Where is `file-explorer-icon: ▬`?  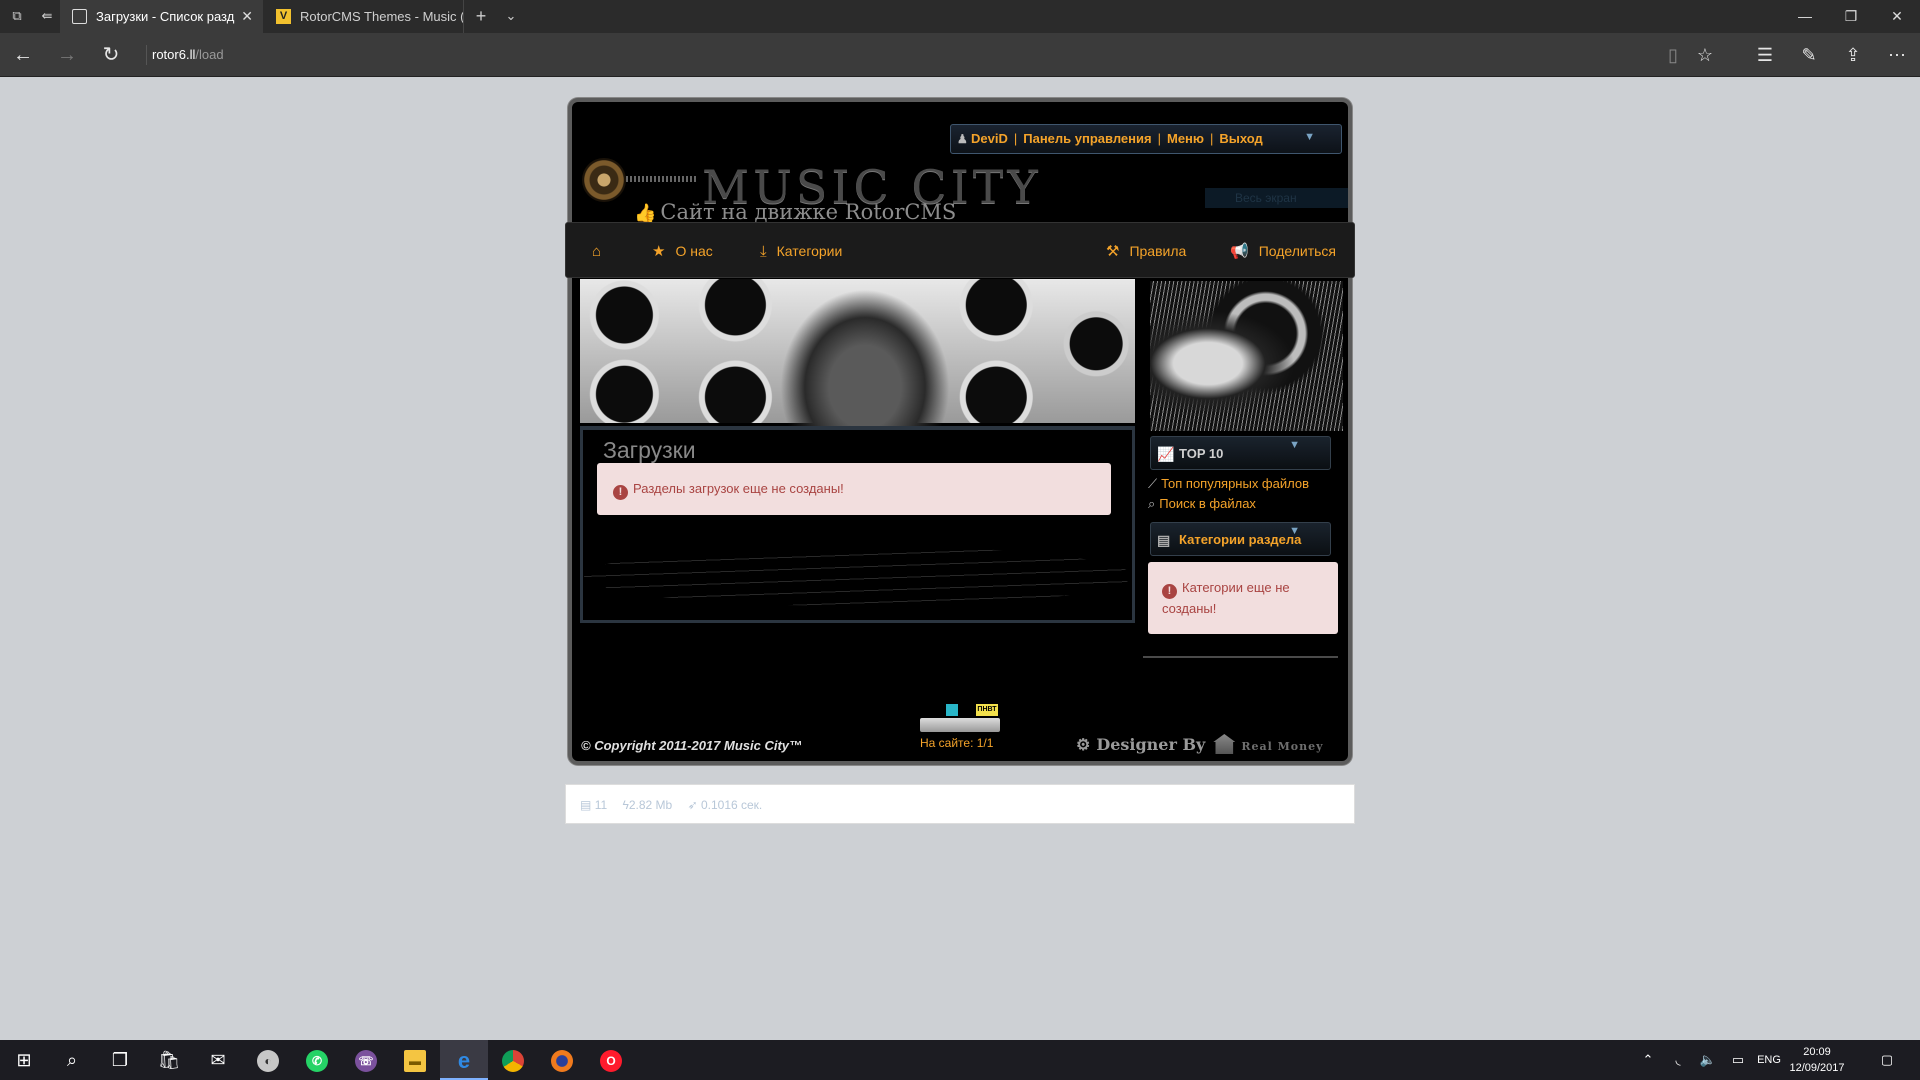
file-explorer-icon: ▬ is located at coordinates (415, 1060).